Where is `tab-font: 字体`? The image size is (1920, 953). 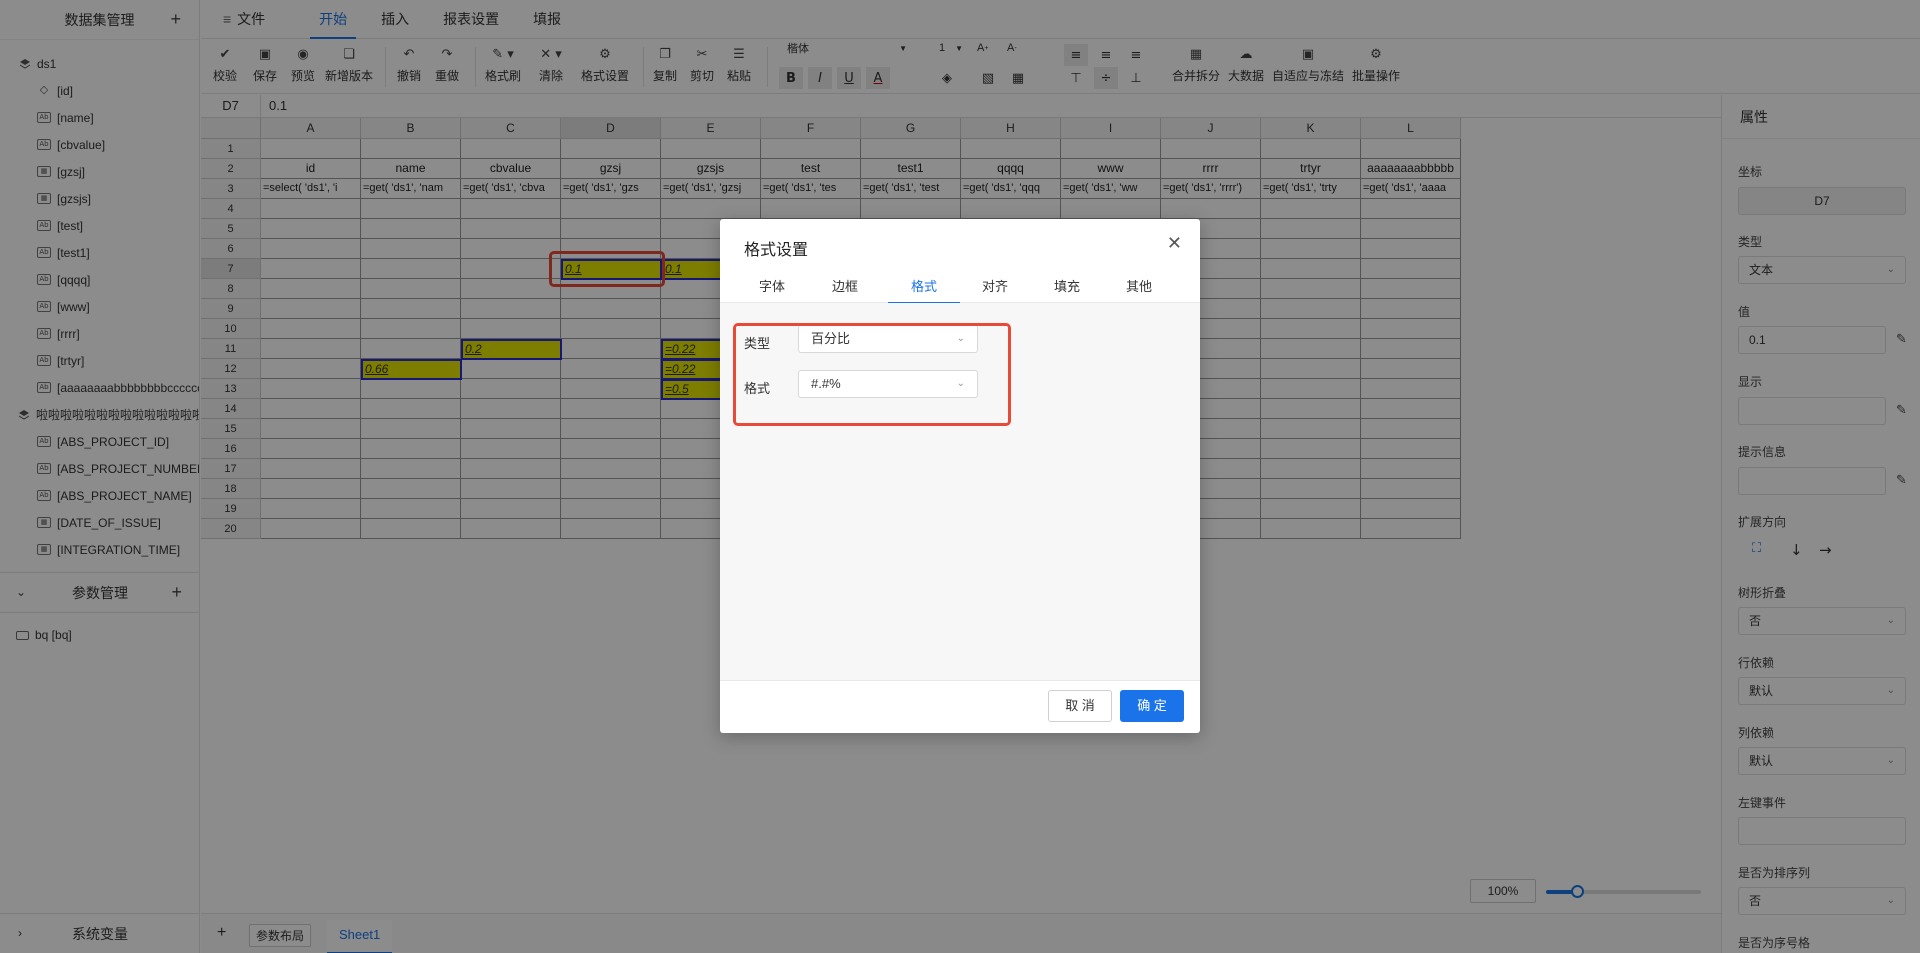 tab-font: 字体 is located at coordinates (772, 291).